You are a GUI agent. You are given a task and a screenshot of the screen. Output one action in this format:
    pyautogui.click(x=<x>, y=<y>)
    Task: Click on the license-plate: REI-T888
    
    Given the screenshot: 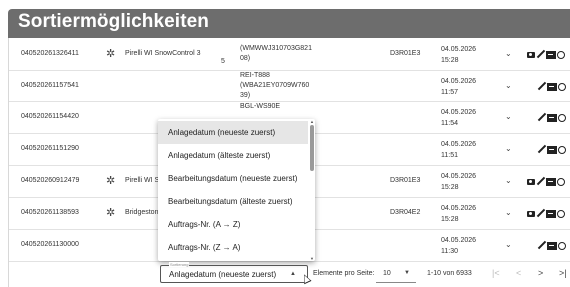 What is the action you would take?
    pyautogui.click(x=255, y=75)
    